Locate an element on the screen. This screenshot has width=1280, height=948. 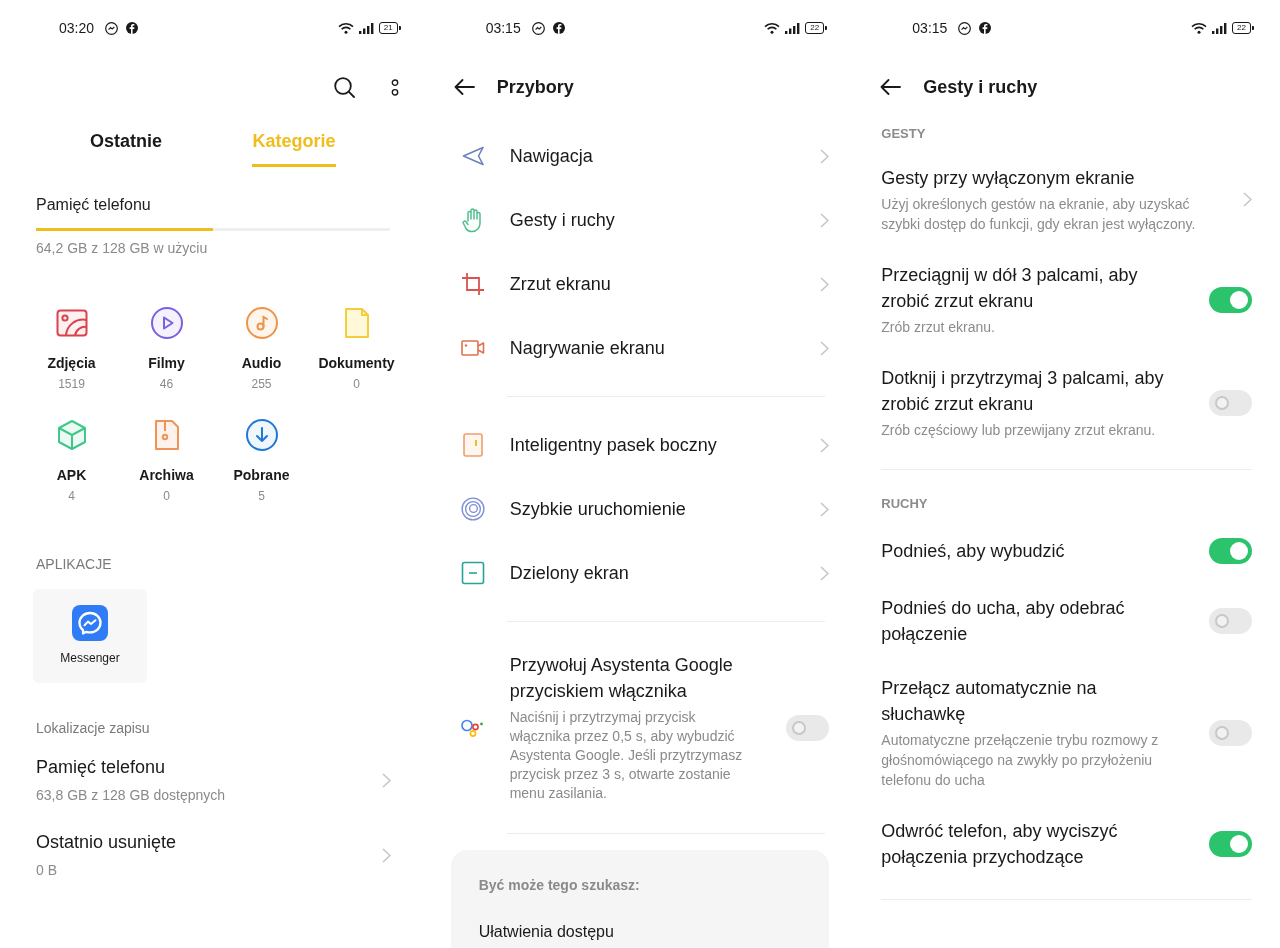
app-tile: Messenger is located at coordinates (90, 636).